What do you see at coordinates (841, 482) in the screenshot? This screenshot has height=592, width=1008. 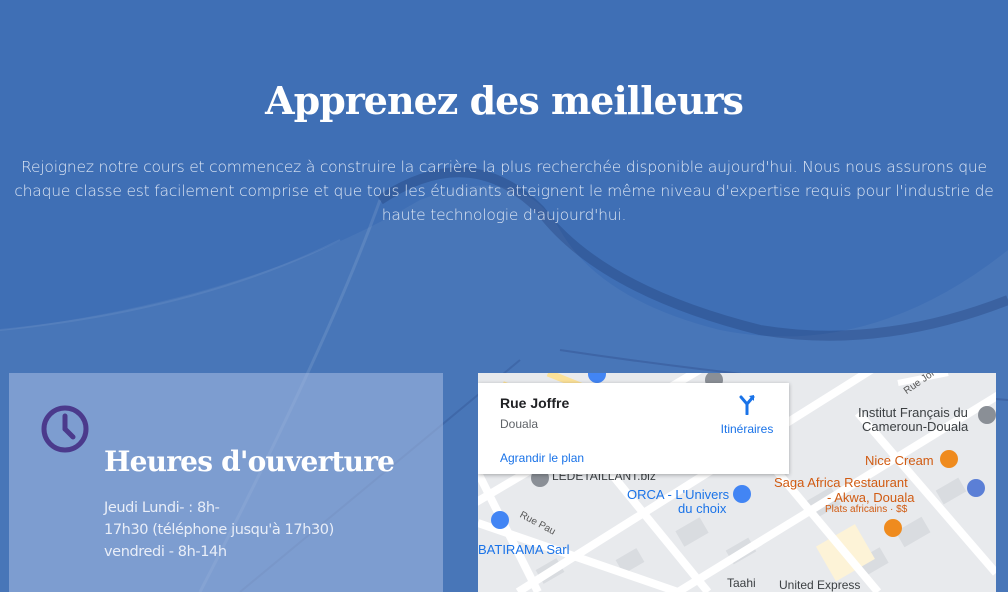 I see `place-saga-africa: Saga Africa Restaurant` at bounding box center [841, 482].